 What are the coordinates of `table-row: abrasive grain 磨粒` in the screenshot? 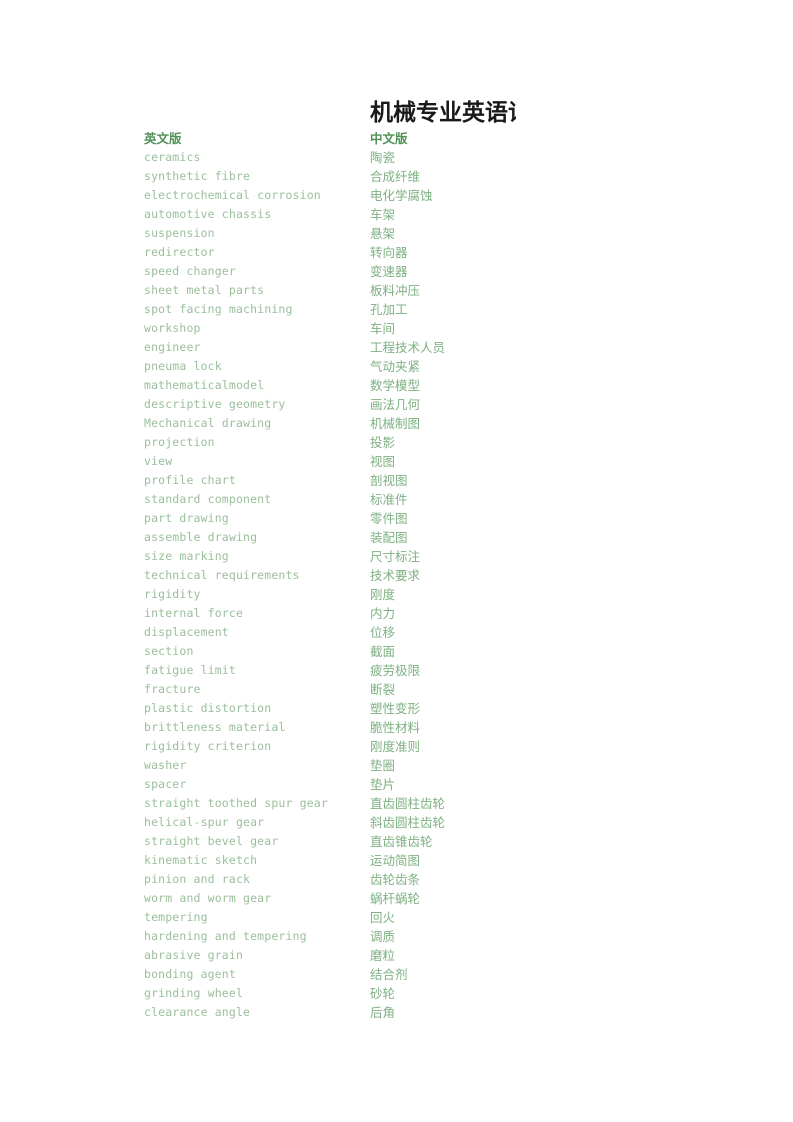 It's located at (404, 955).